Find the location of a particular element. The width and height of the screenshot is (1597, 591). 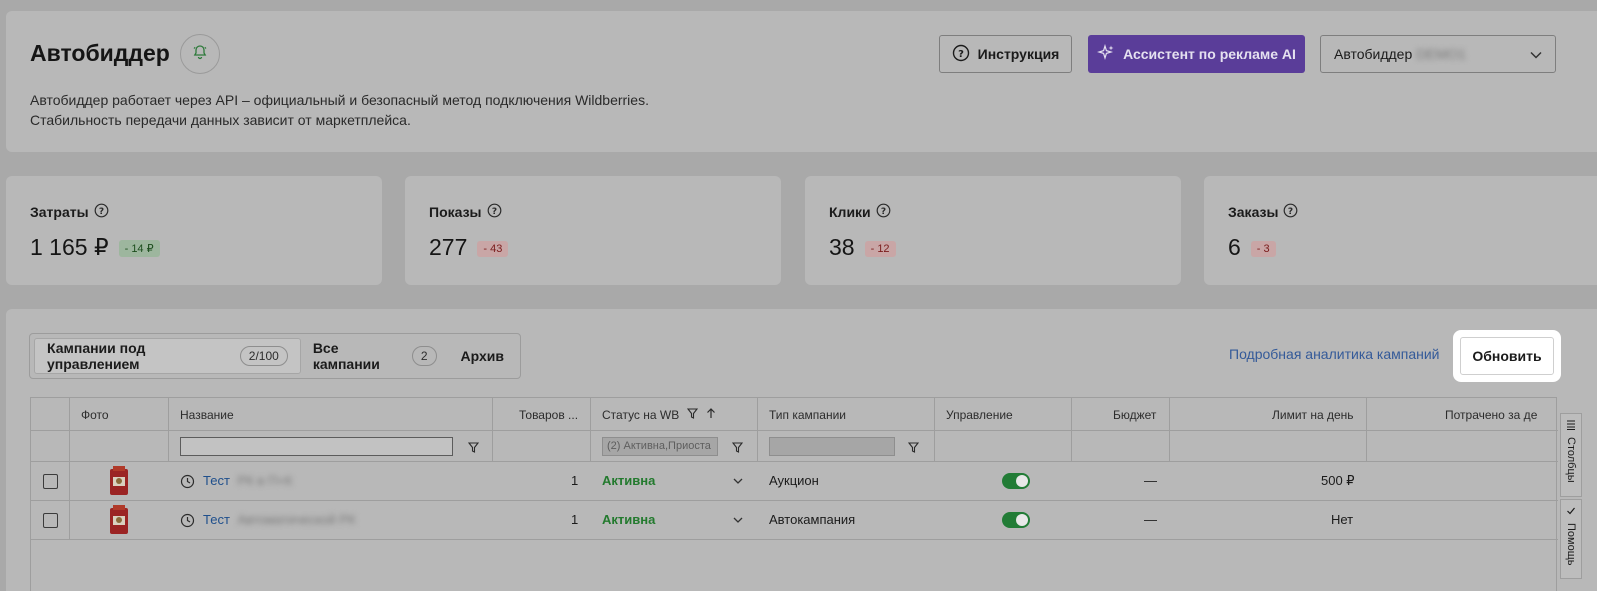

column-header-type: Тип кампании is located at coordinates (807, 415).